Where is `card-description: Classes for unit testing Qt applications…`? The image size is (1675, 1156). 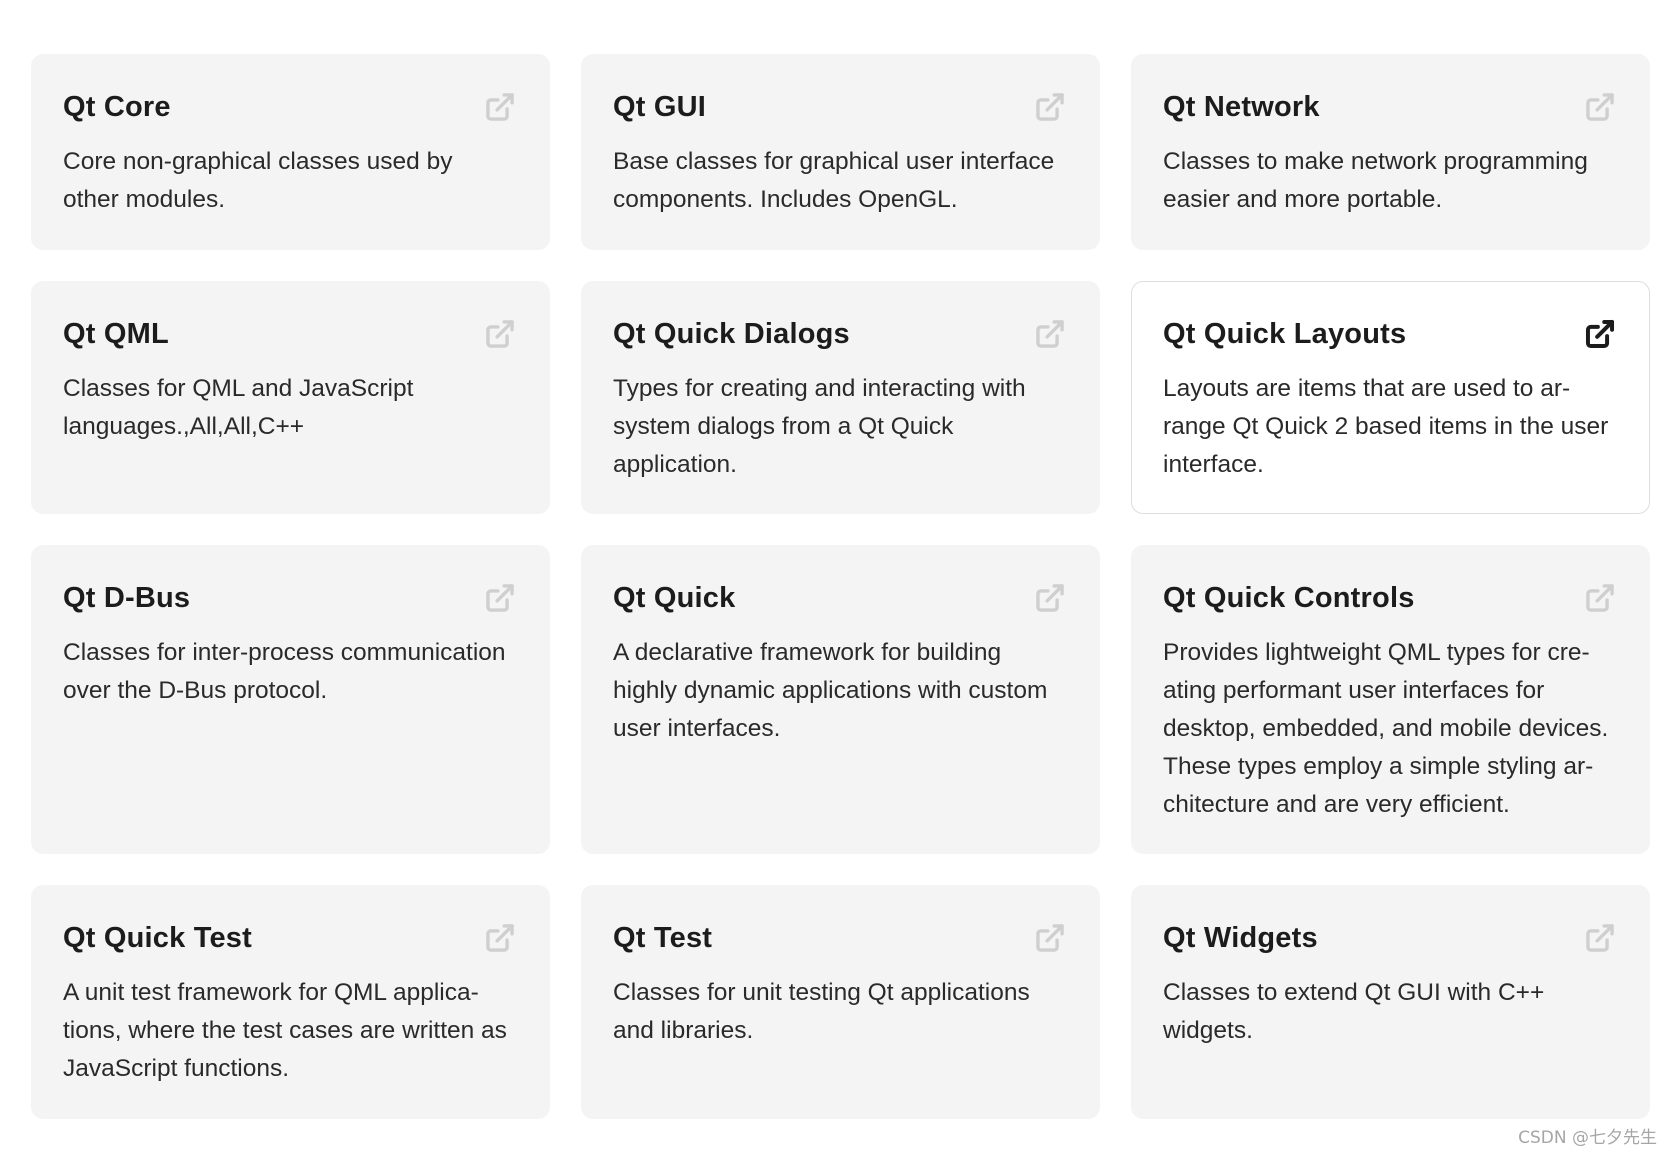
card-description: Classes for unit testing Qt applications… is located at coordinates (821, 1011).